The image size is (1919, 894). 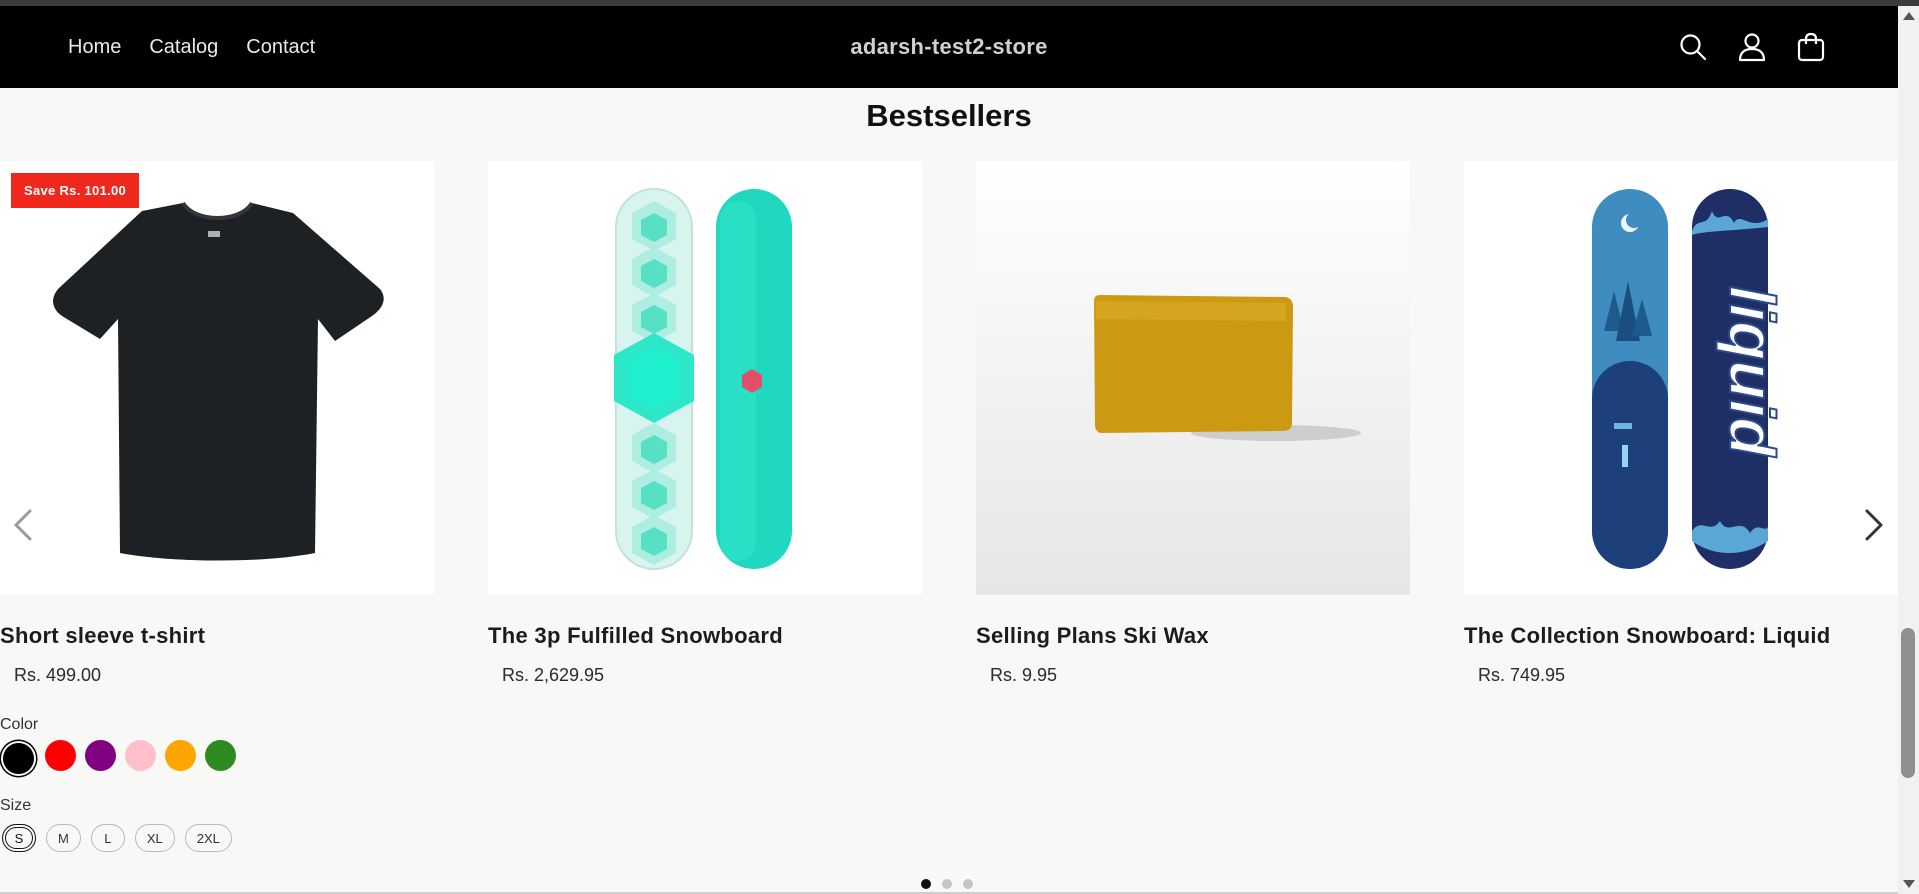 What do you see at coordinates (60, 755) in the screenshot?
I see `swatch-red` at bounding box center [60, 755].